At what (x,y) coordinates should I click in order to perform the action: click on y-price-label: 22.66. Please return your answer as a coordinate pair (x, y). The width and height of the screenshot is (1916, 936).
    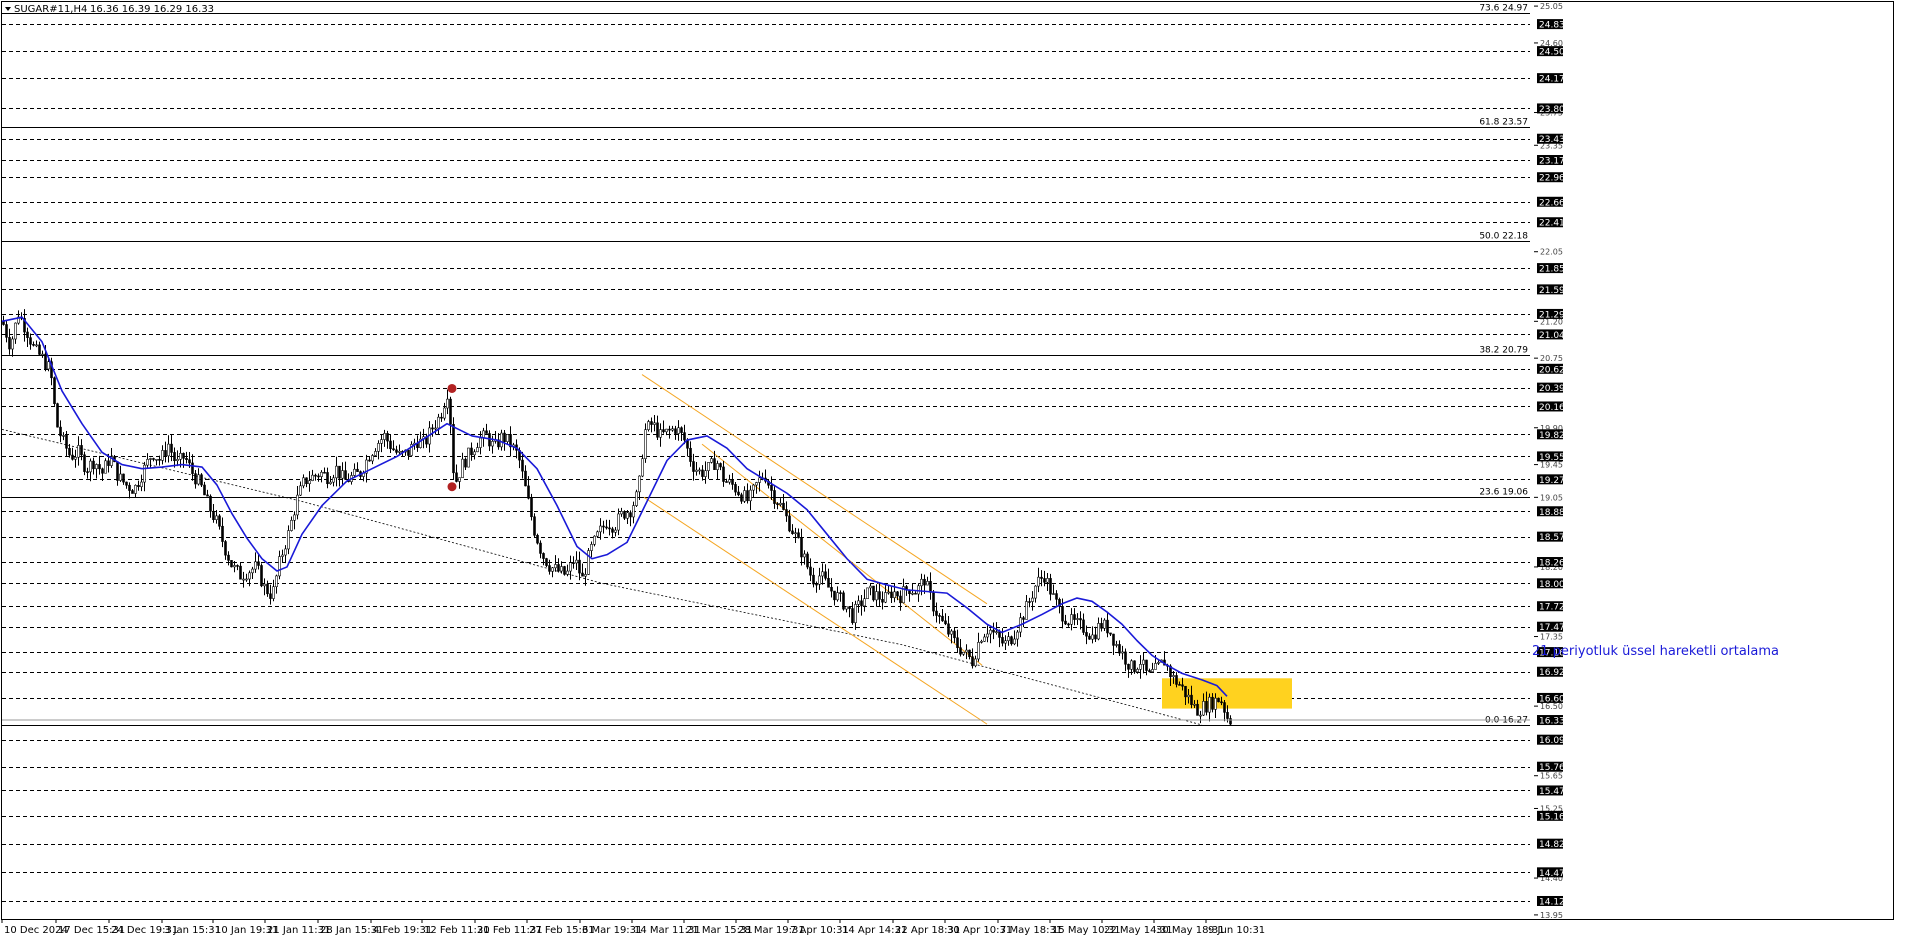
    Looking at the image, I should click on (1552, 203).